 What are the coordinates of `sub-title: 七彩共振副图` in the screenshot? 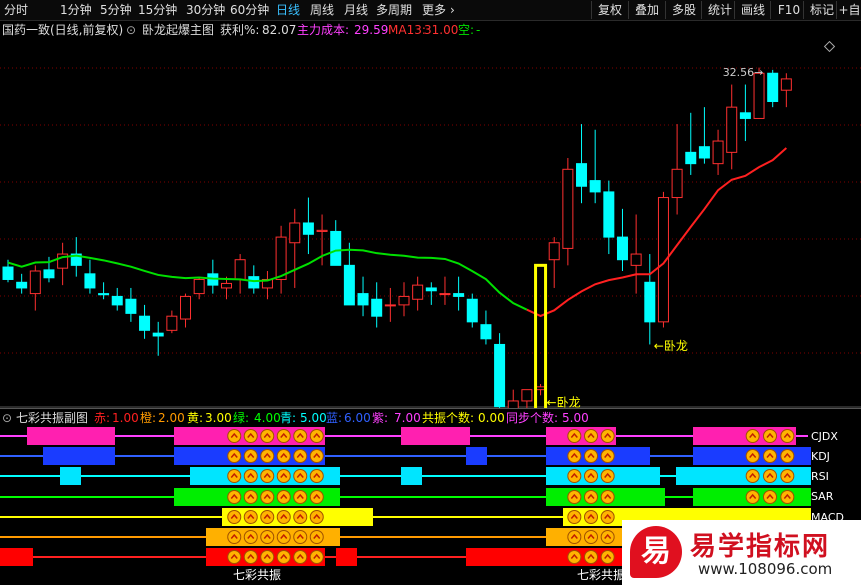 It's located at (52, 418).